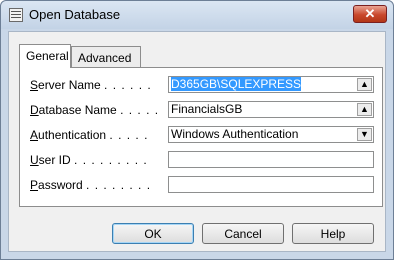 The height and width of the screenshot is (260, 394). I want to click on help-button: Help, so click(333, 233).